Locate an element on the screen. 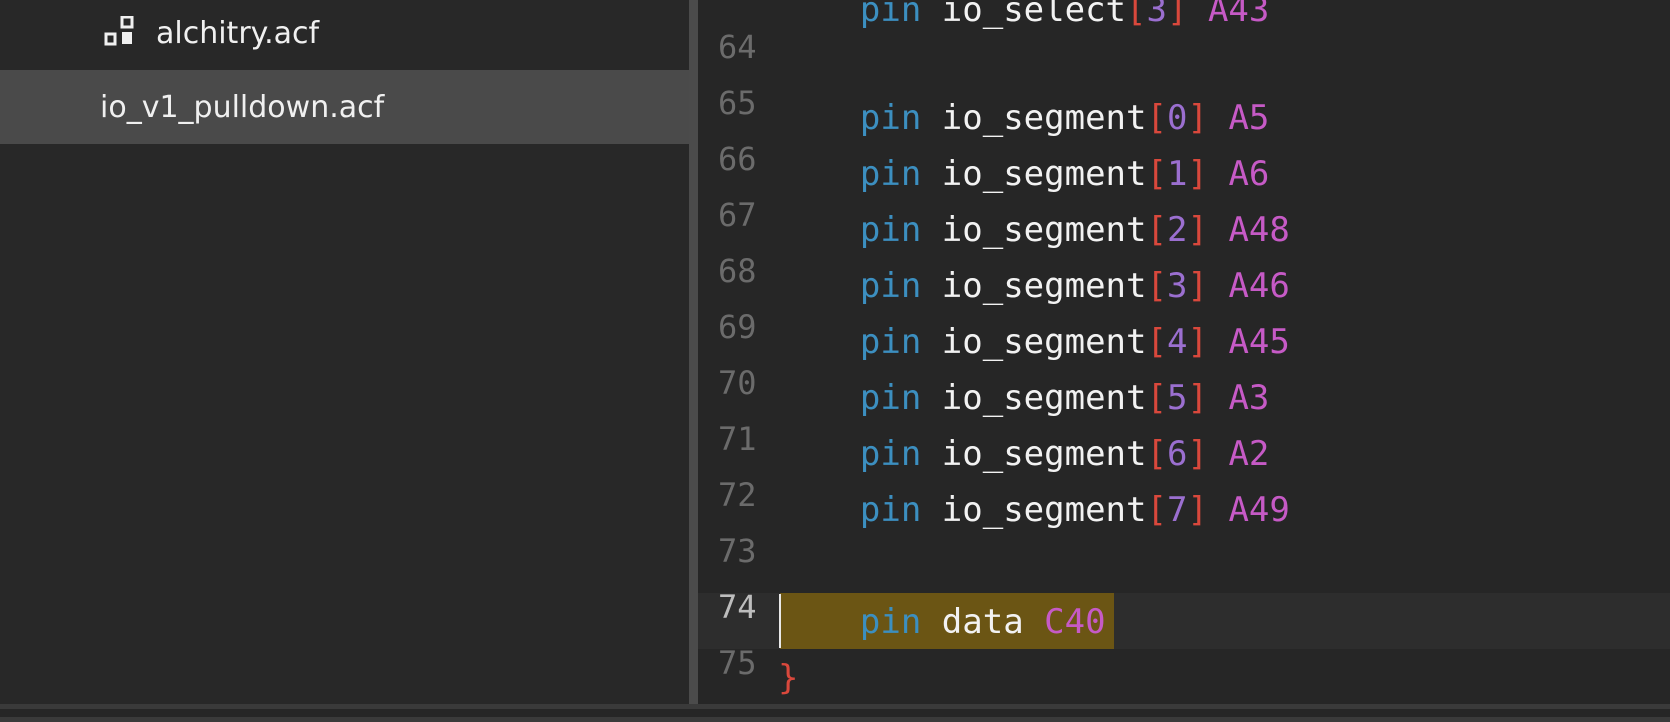  code-line: pin io_segment[5] A3 is located at coordinates (1064, 398).